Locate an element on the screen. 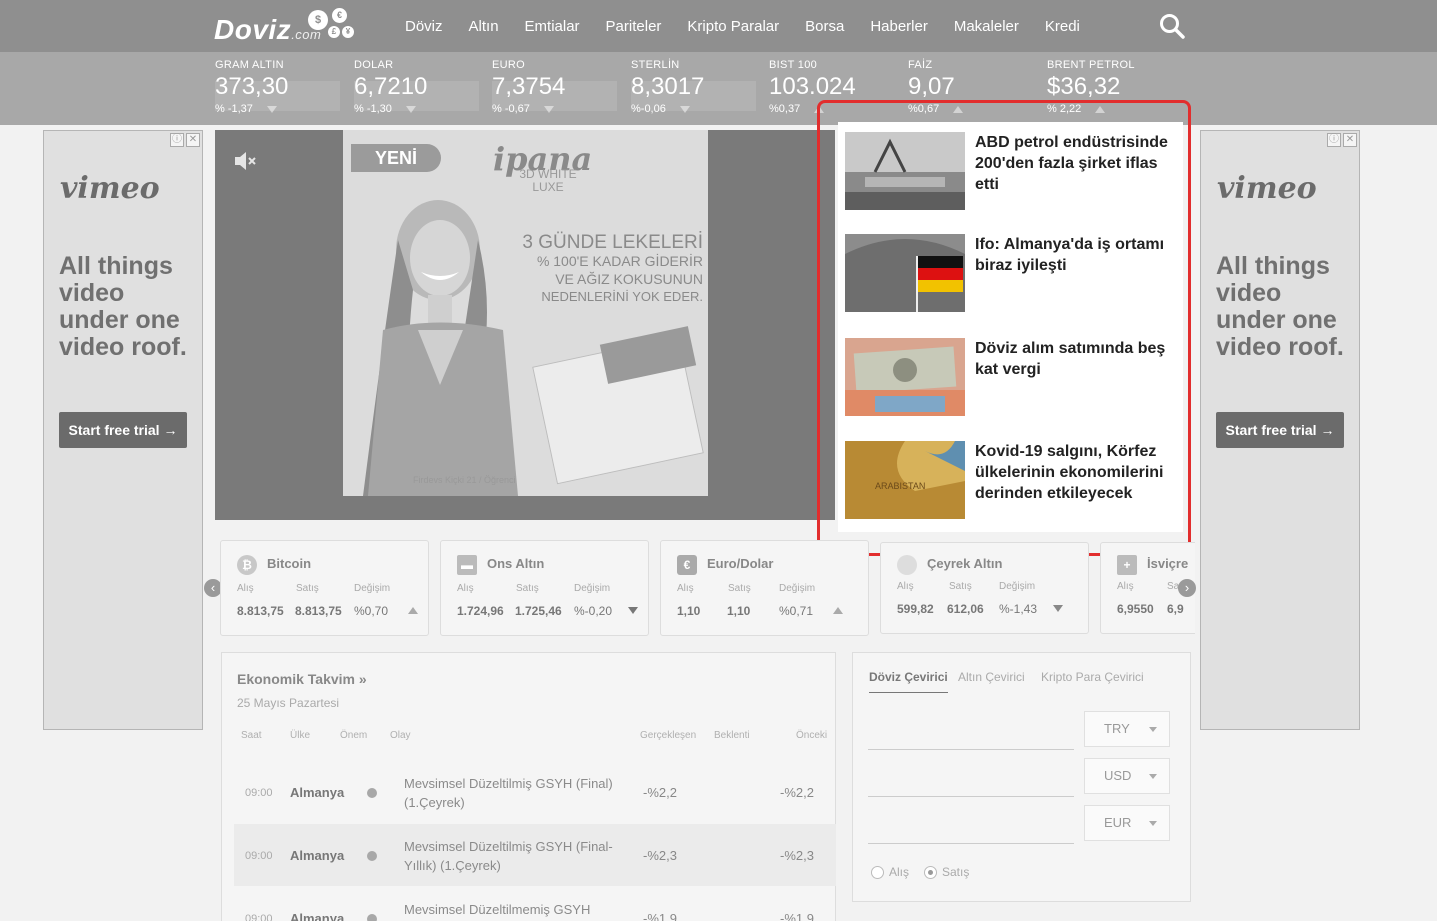 This screenshot has width=1437, height=921. logo-coins-icon: $ € £ ¥ is located at coordinates (332, 25).